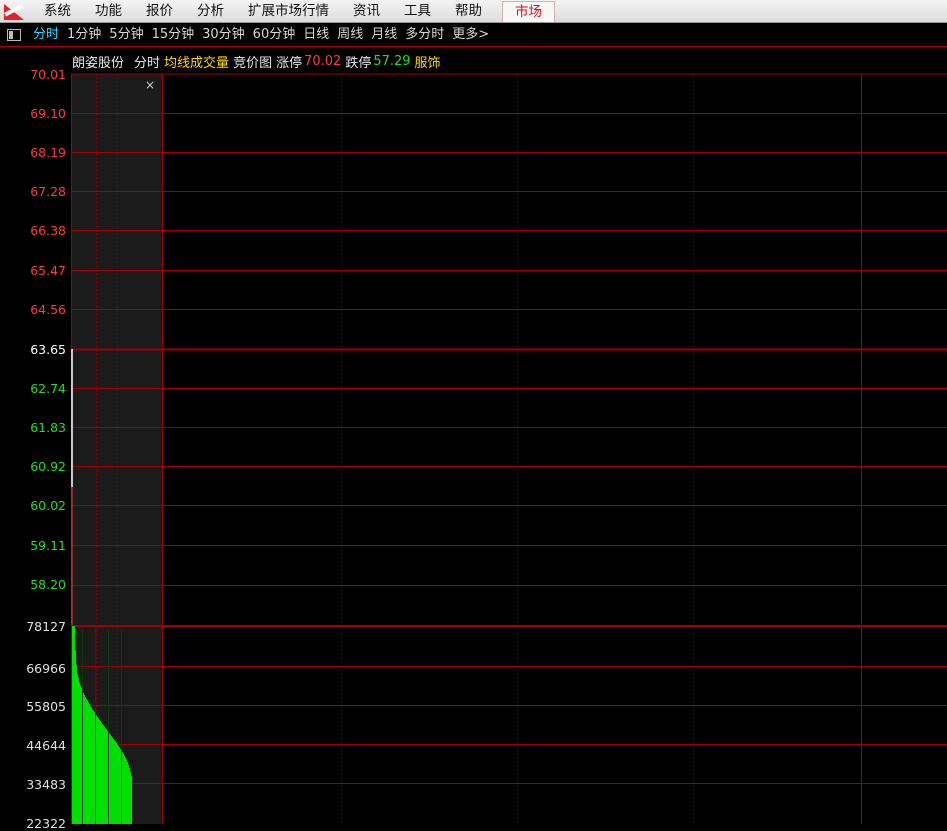 This screenshot has height=831, width=947. Describe the element at coordinates (210, 11) in the screenshot. I see `menu-item-analysis: 分析` at that location.